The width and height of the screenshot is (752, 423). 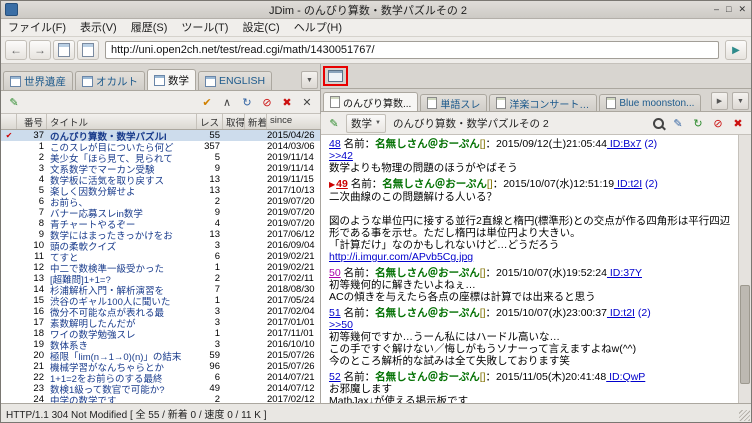 I want to click on column-header-2: タイトル, so click(x=122, y=121).